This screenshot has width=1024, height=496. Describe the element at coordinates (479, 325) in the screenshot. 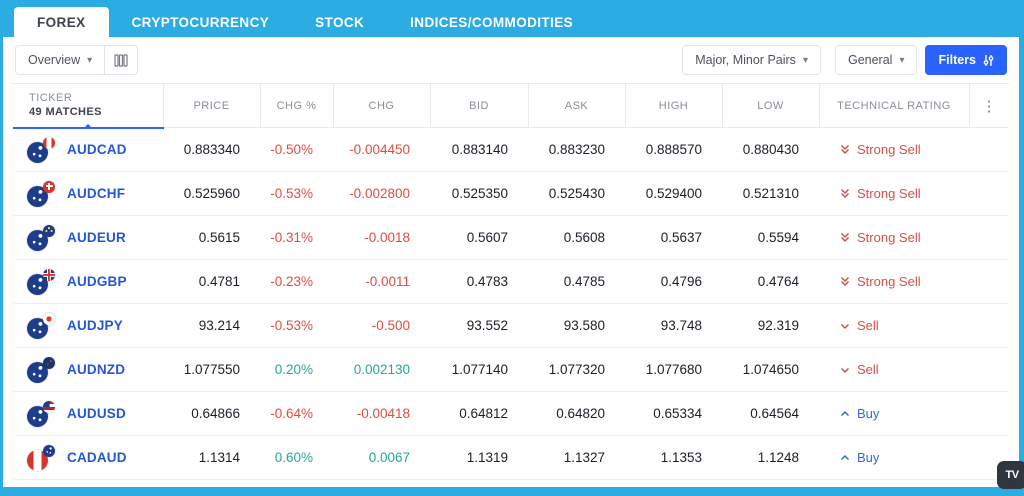

I see `bid-cell: 93.552` at that location.